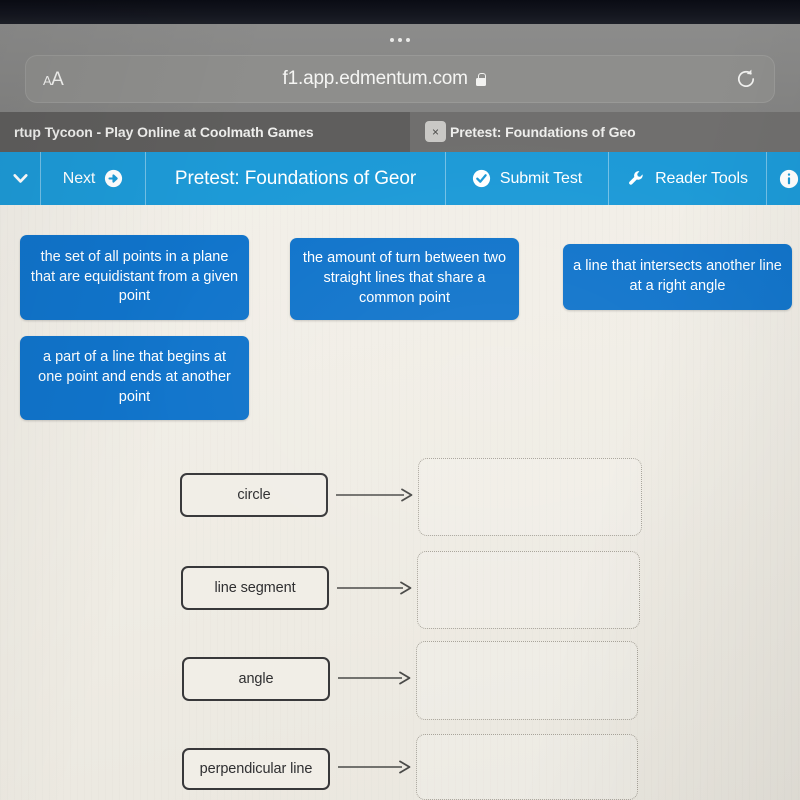  I want to click on submit-test-button: Submit Test, so click(526, 178).